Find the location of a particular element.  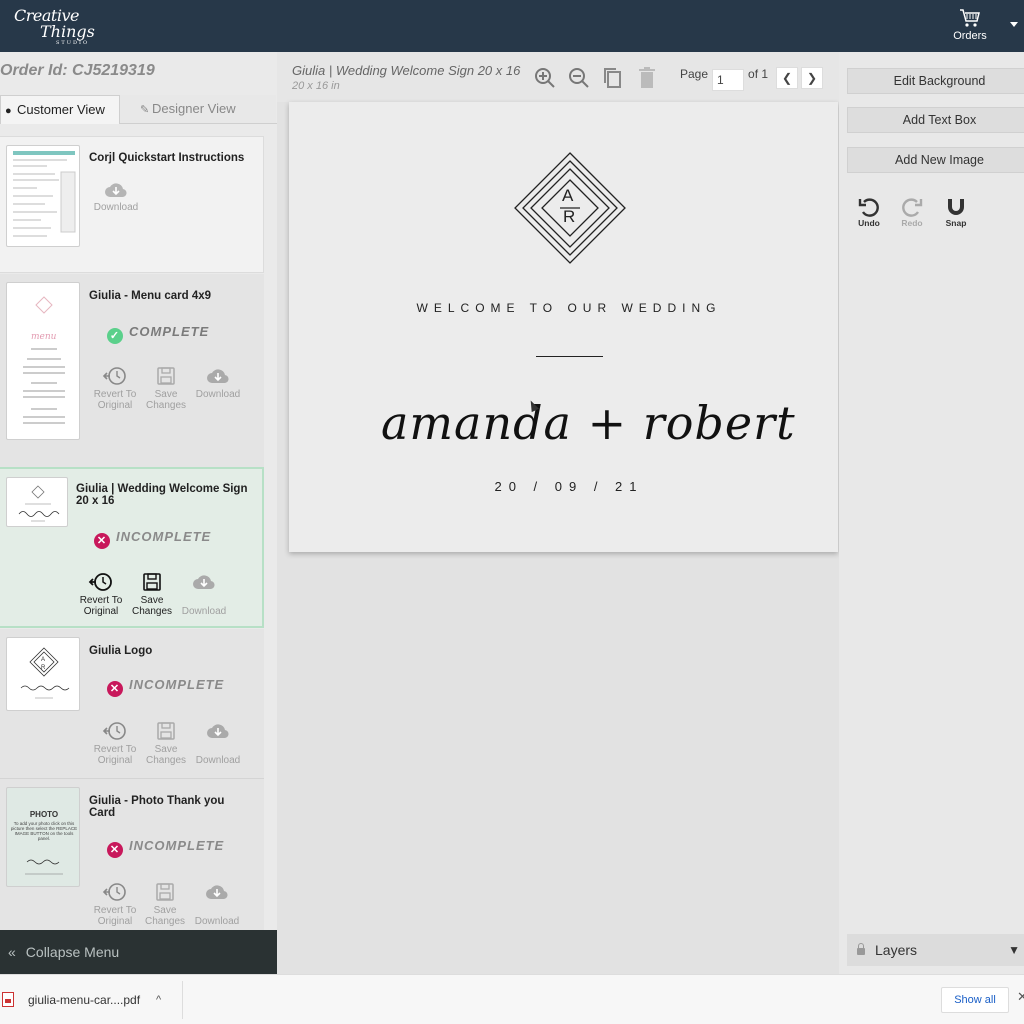

tab-designer-view: ✎ Designer View is located at coordinates (198, 109).